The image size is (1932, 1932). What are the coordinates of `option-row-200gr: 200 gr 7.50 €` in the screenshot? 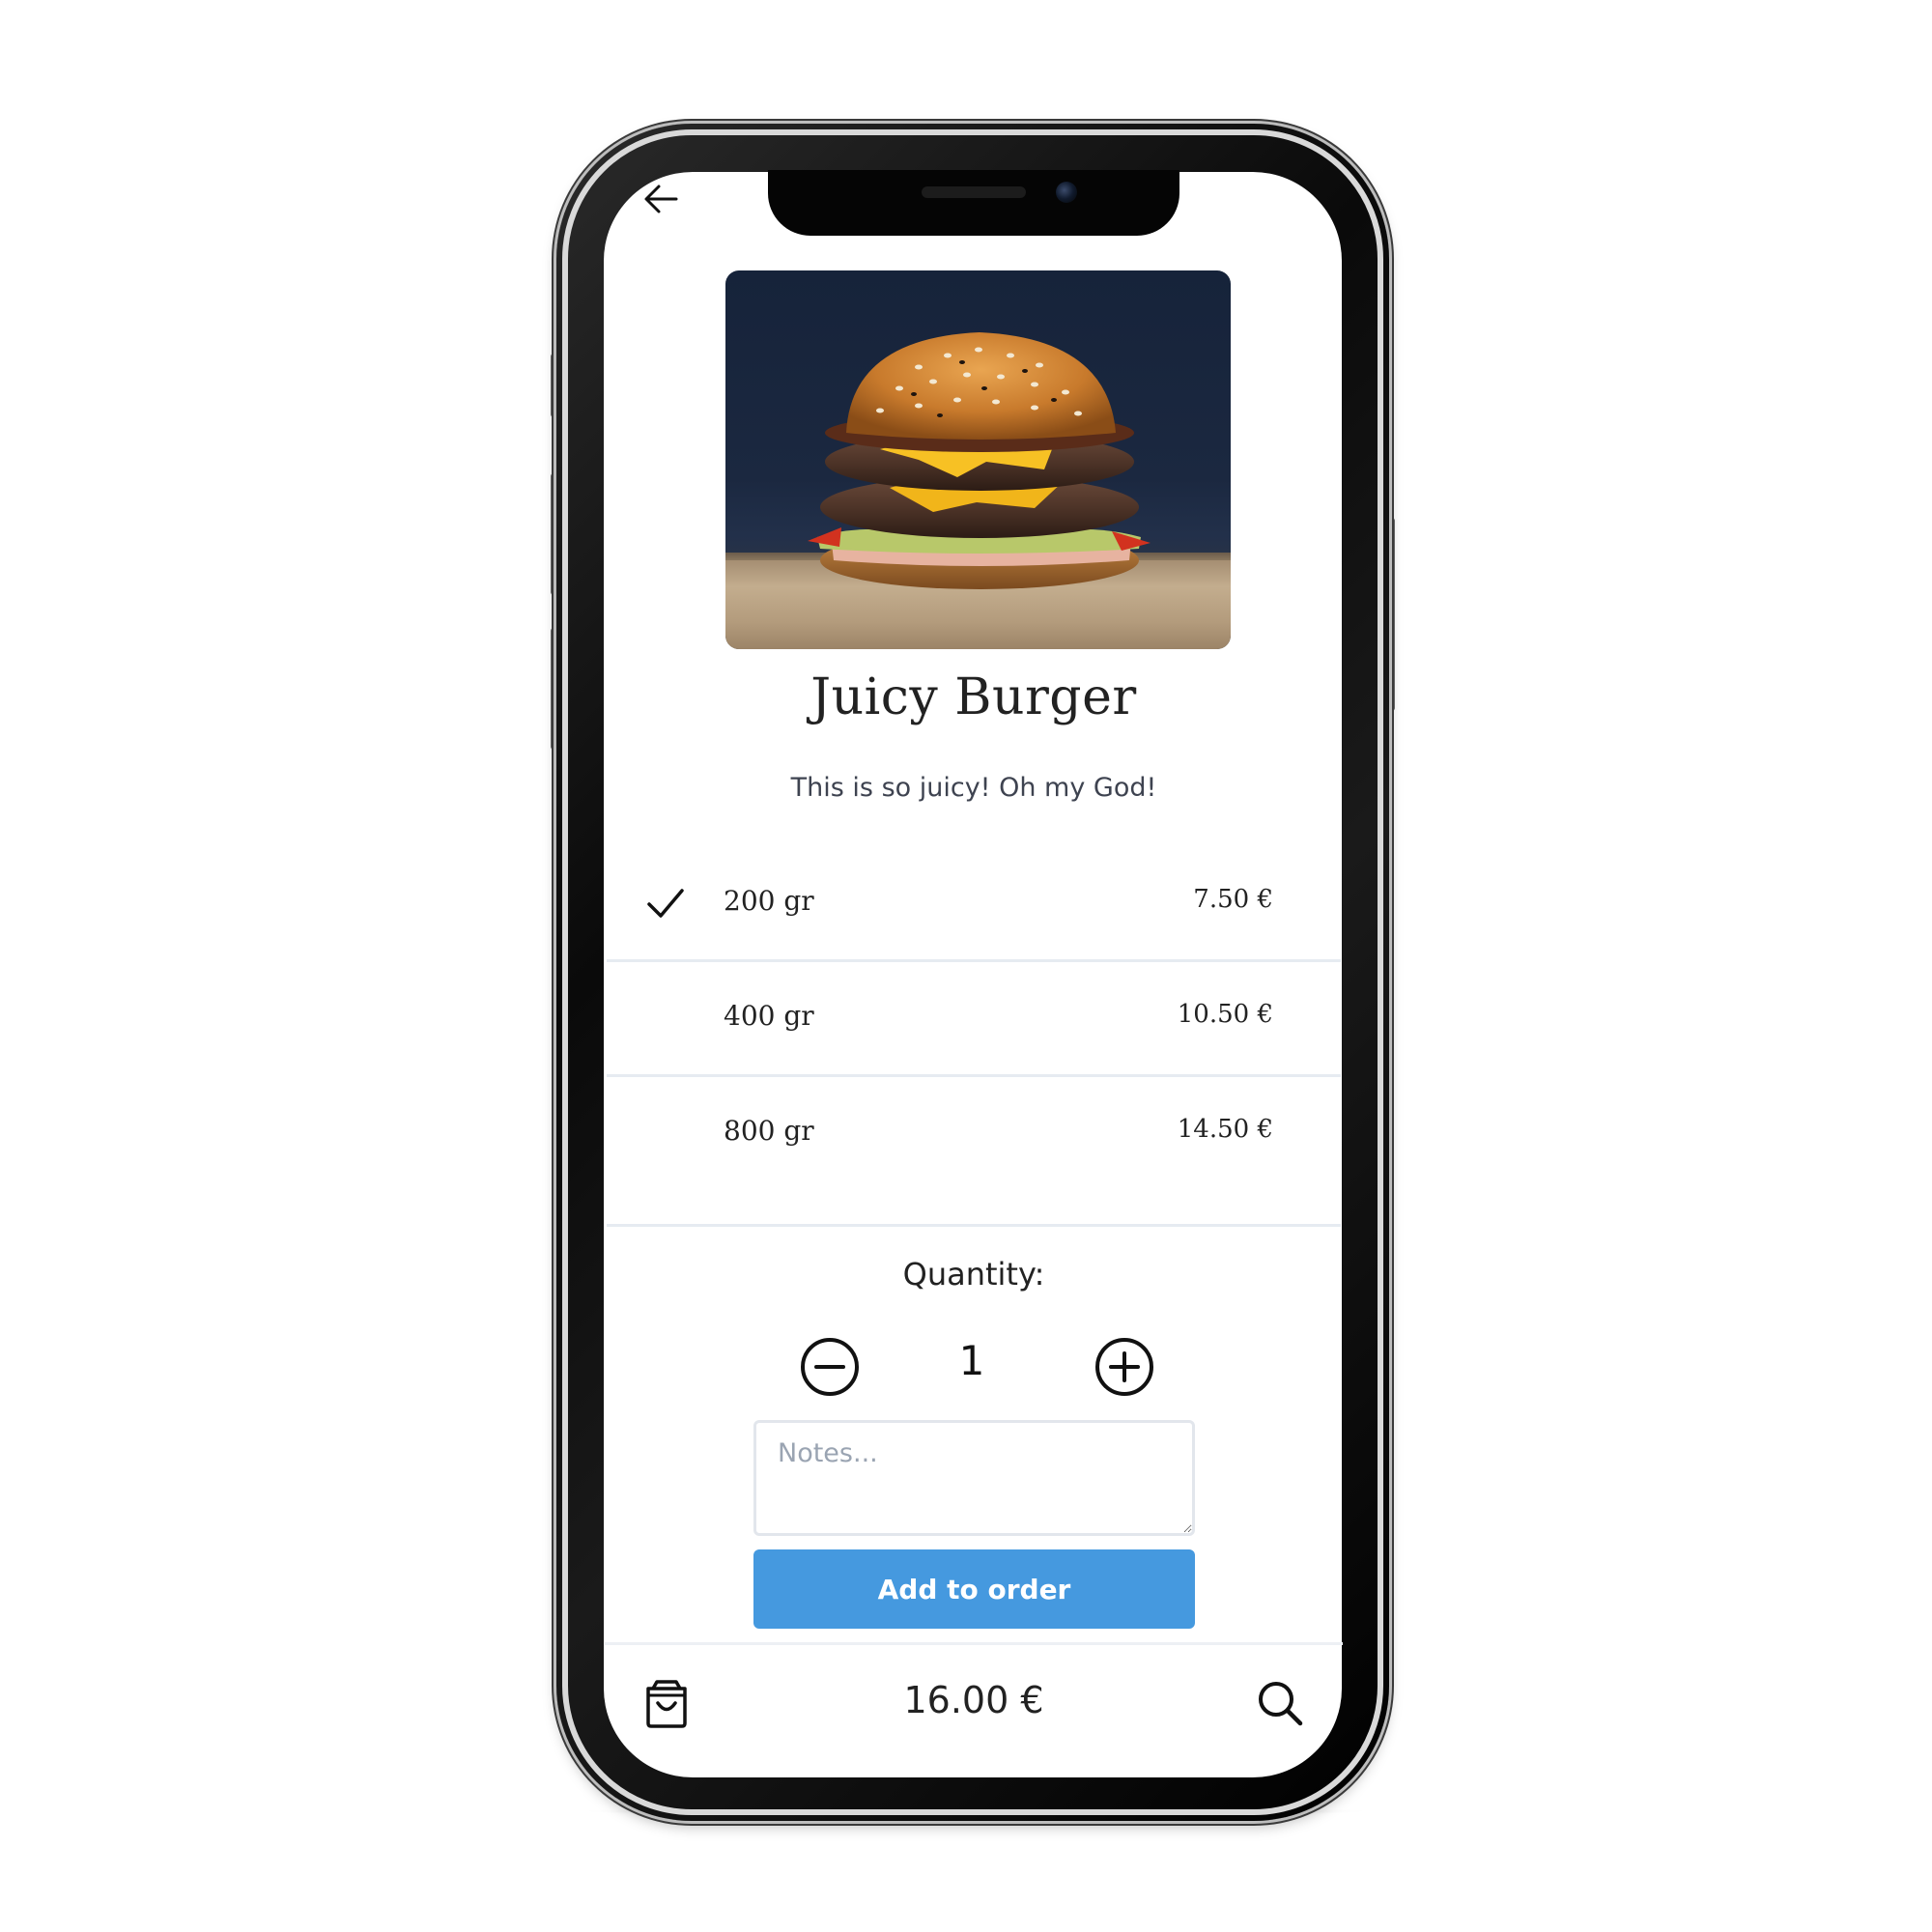 It's located at (974, 906).